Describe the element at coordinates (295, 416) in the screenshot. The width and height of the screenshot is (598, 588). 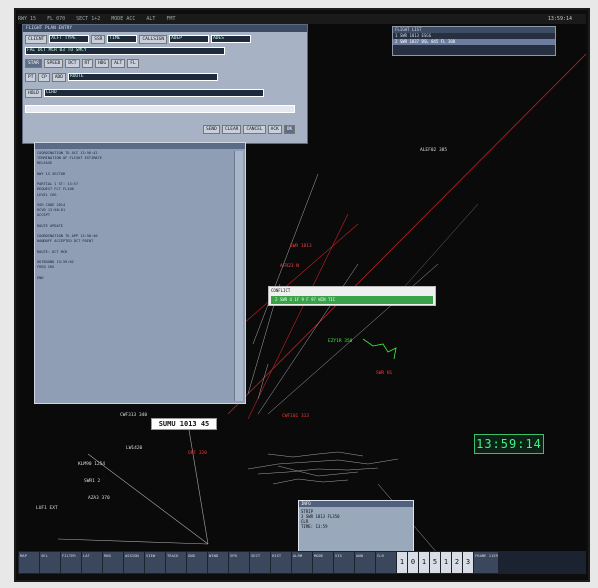
I see `aircraft-label: CWF101 313` at that location.